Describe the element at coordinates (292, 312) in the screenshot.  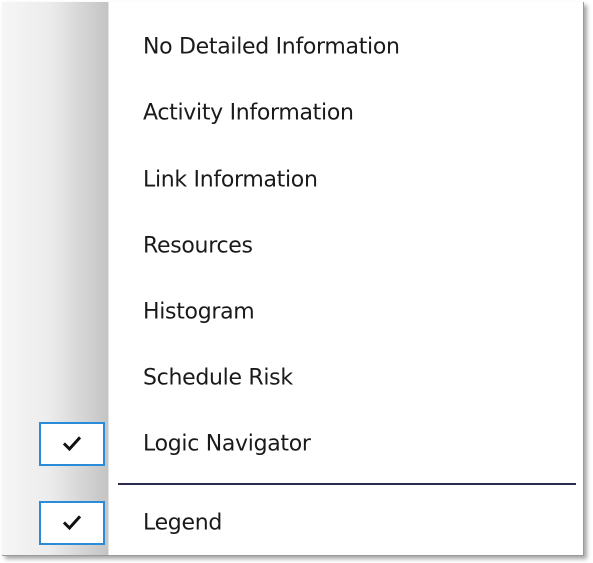
I see `menu-item-histogram: Histogram` at that location.